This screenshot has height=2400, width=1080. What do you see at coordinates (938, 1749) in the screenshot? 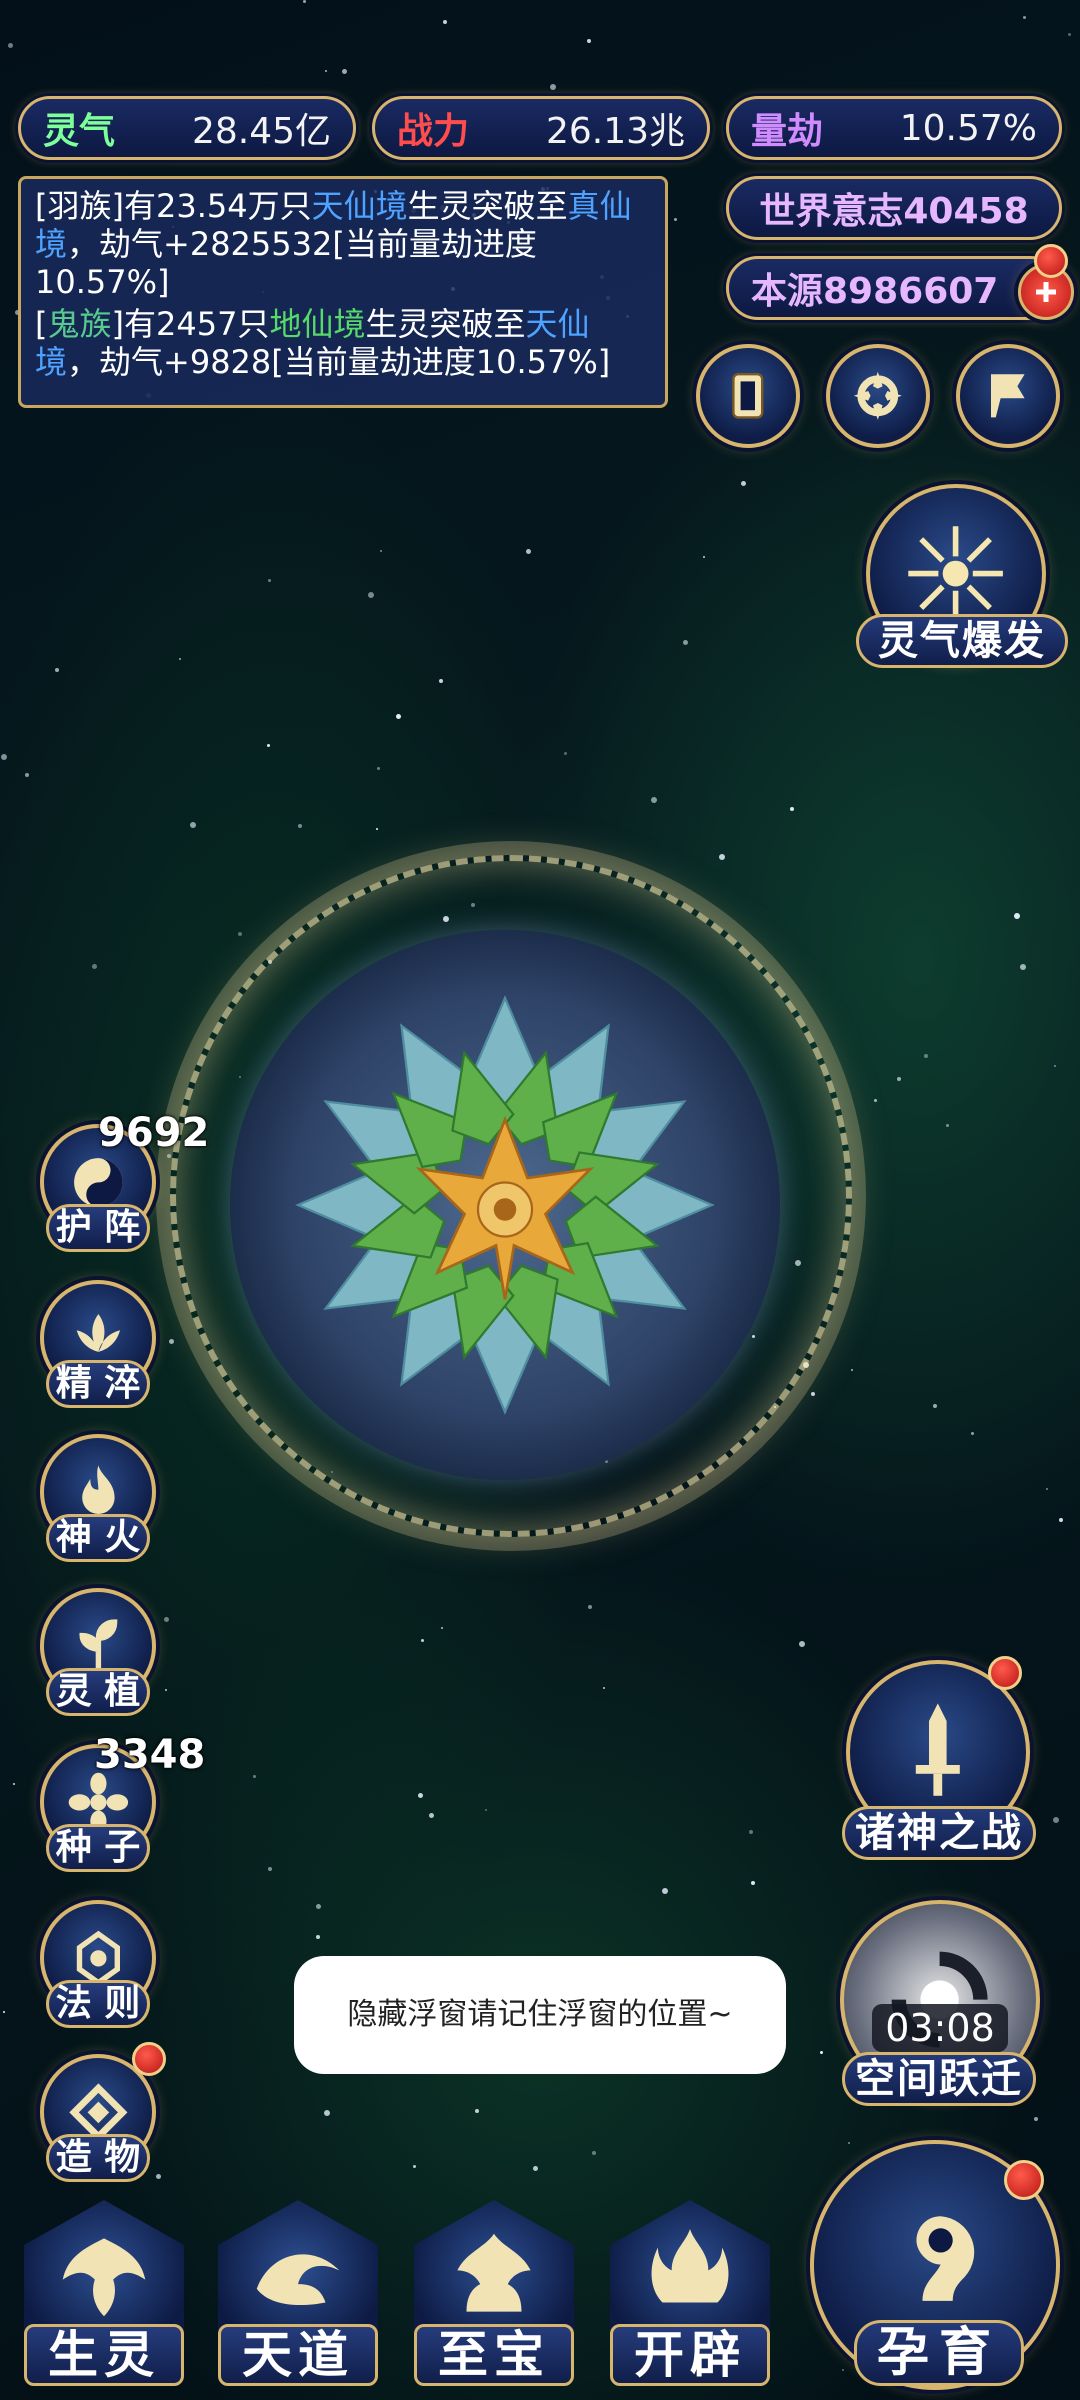
I see `sword-icon` at bounding box center [938, 1749].